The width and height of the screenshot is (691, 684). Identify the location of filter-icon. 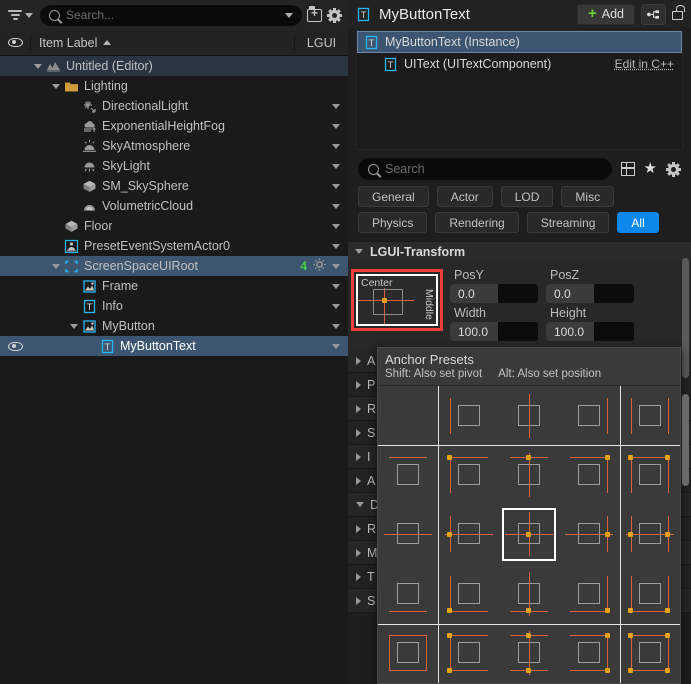
(20, 15).